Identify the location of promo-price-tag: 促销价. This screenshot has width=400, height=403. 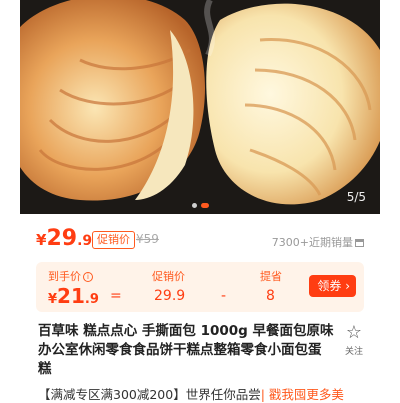
(113, 240).